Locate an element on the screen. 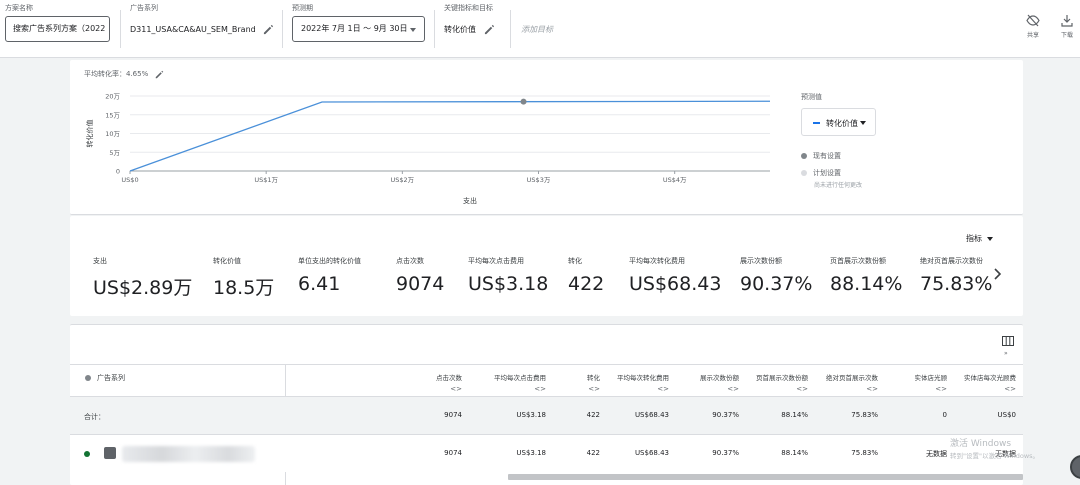 The width and height of the screenshot is (1080, 485). plan-name-input: 搜索广告系列方案（2022 is located at coordinates (57, 29).